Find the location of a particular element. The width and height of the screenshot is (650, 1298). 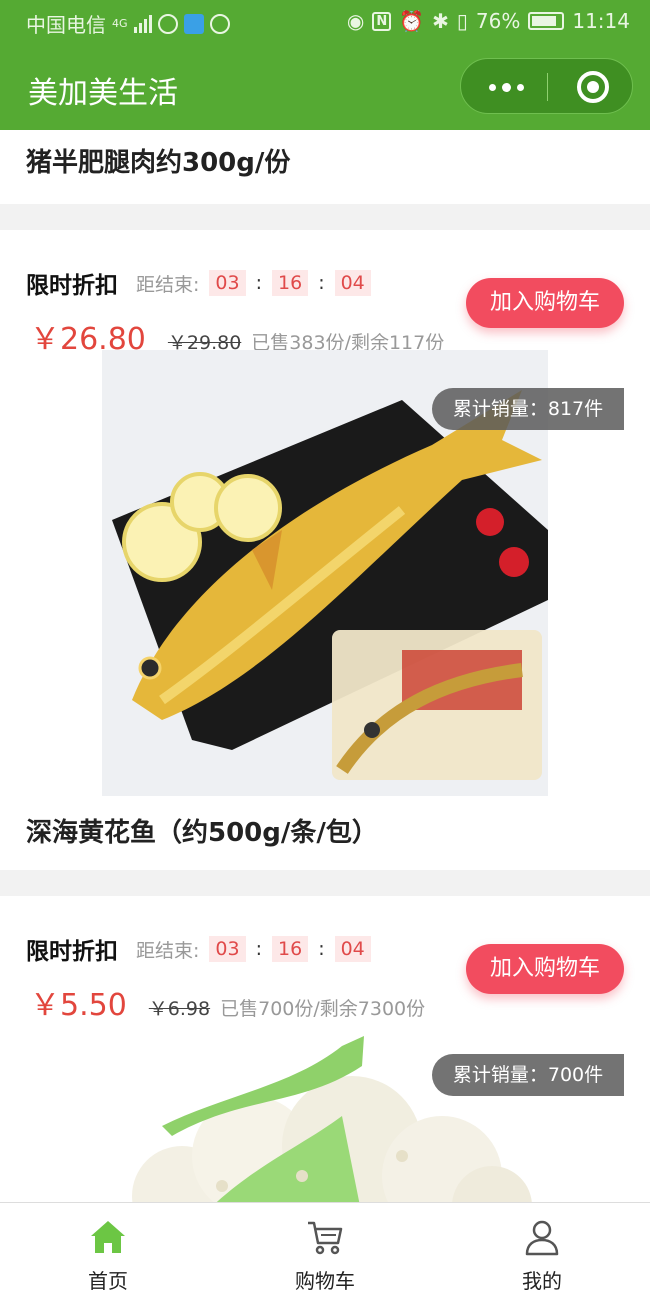

nfc-icon: N is located at coordinates (382, 21).